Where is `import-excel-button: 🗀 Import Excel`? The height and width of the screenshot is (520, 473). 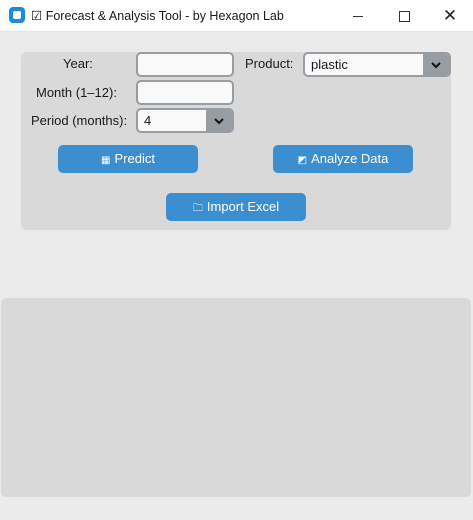
import-excel-button: 🗀 Import Excel is located at coordinates (236, 207).